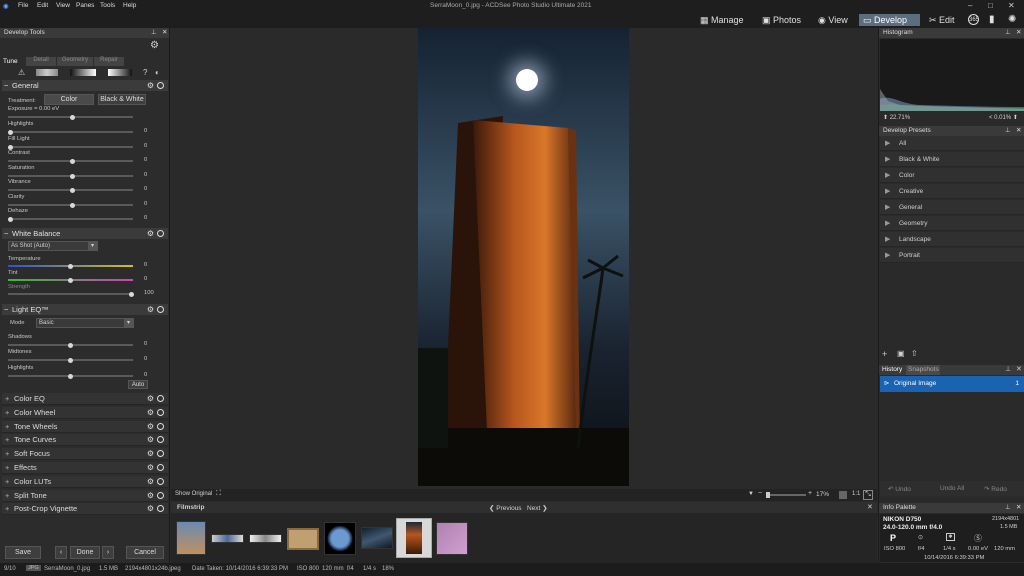 The width and height of the screenshot is (1024, 576). I want to click on fit-image-icon, so click(843, 495).